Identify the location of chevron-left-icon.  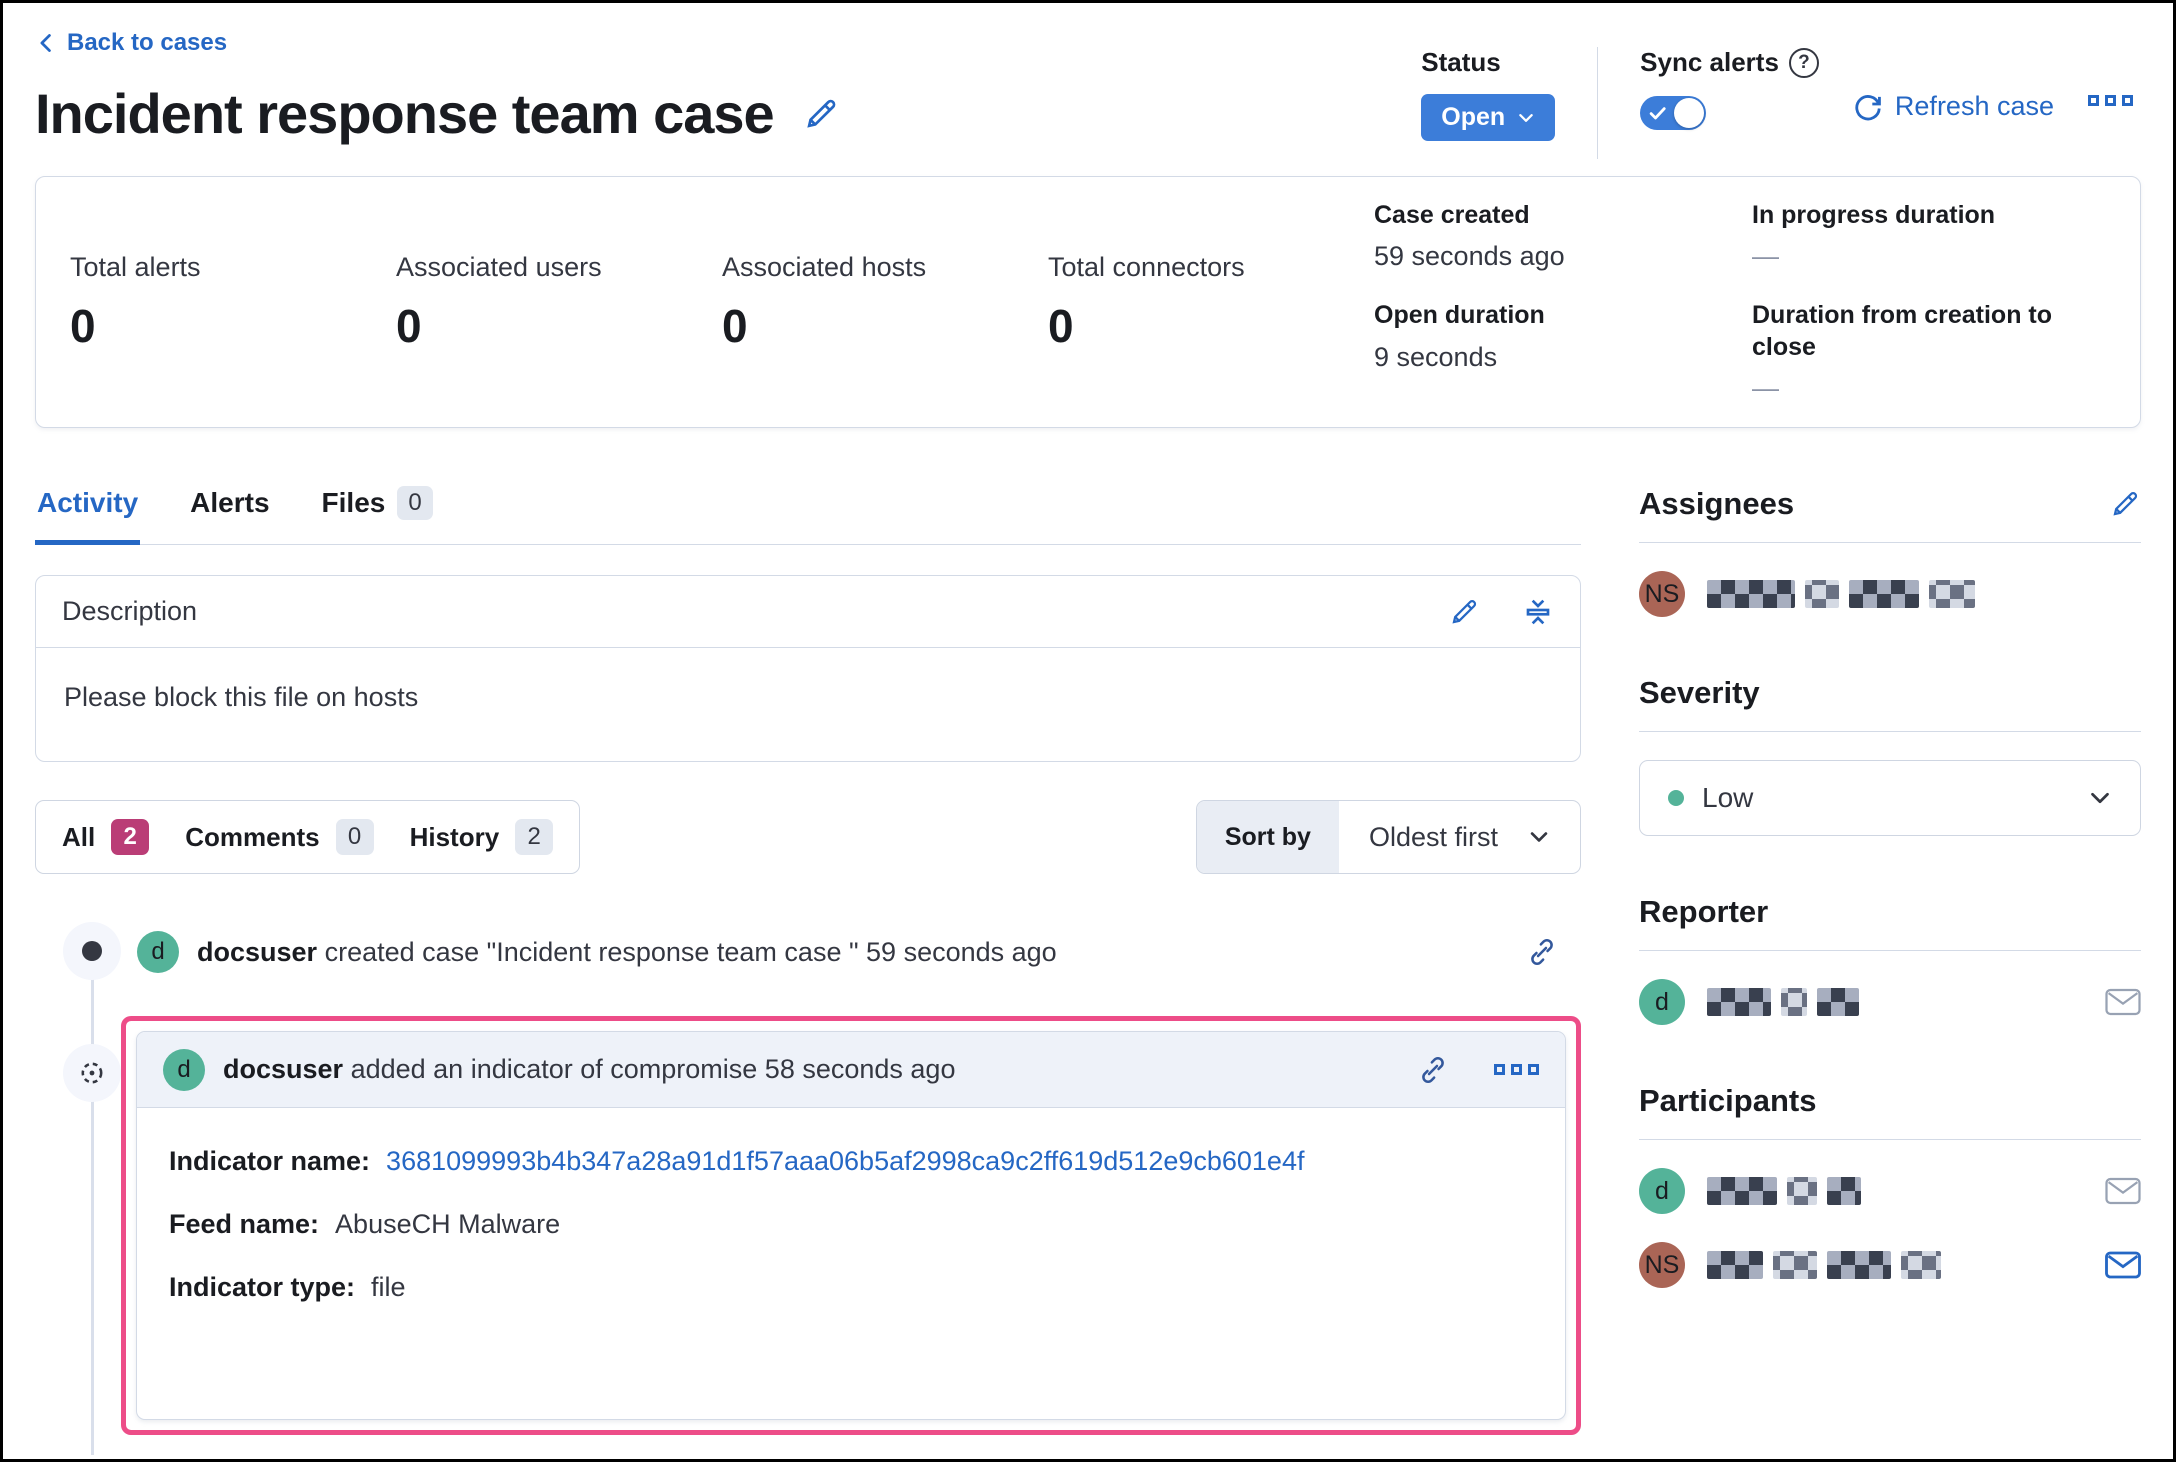
(46, 43).